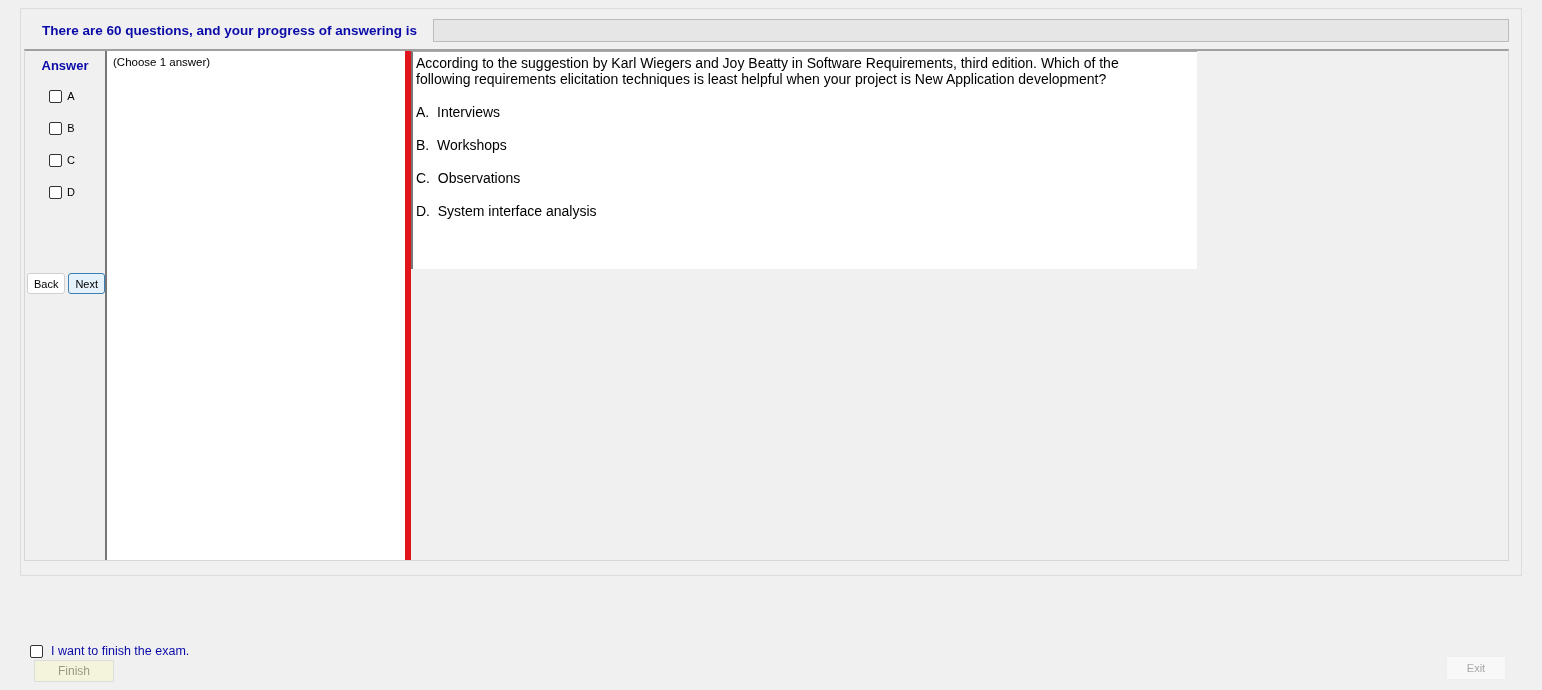  I want to click on answer-option: B, so click(62, 128).